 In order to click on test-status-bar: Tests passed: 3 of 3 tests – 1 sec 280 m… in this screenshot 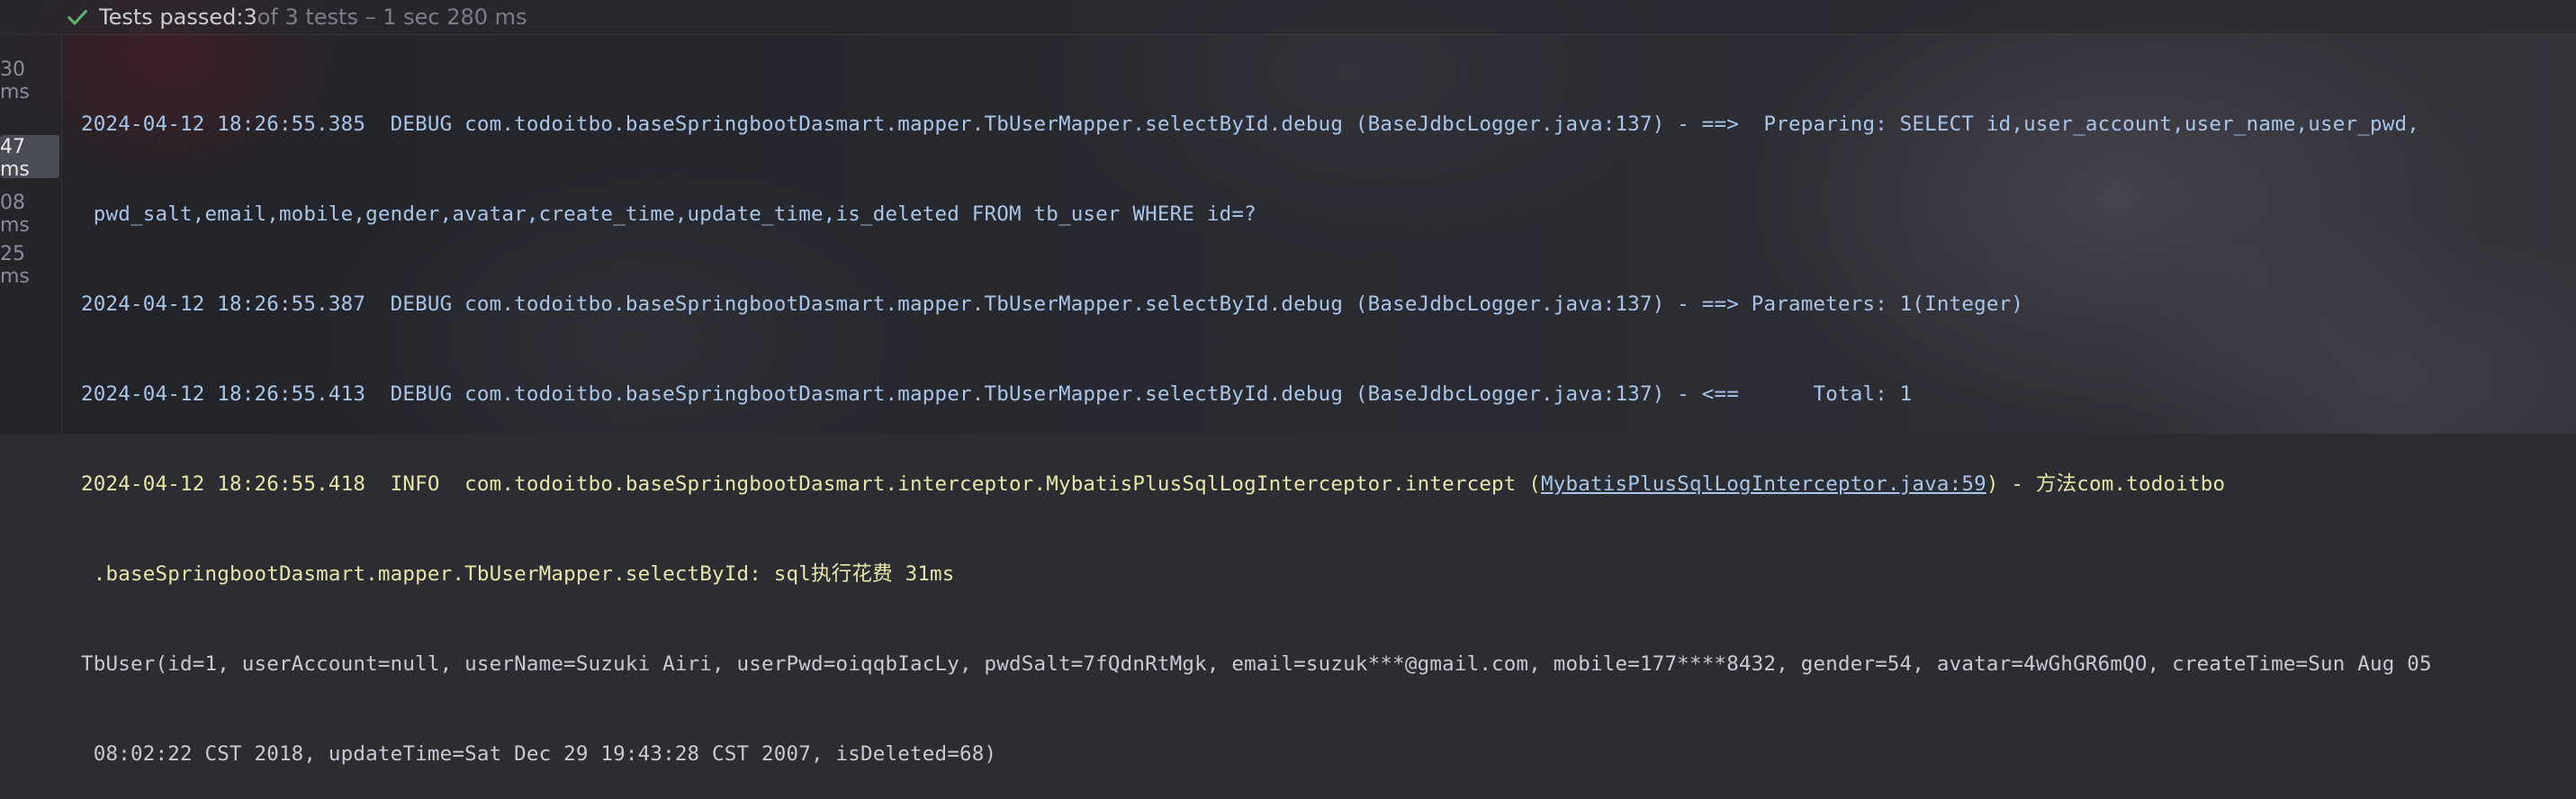, I will do `click(1288, 17)`.